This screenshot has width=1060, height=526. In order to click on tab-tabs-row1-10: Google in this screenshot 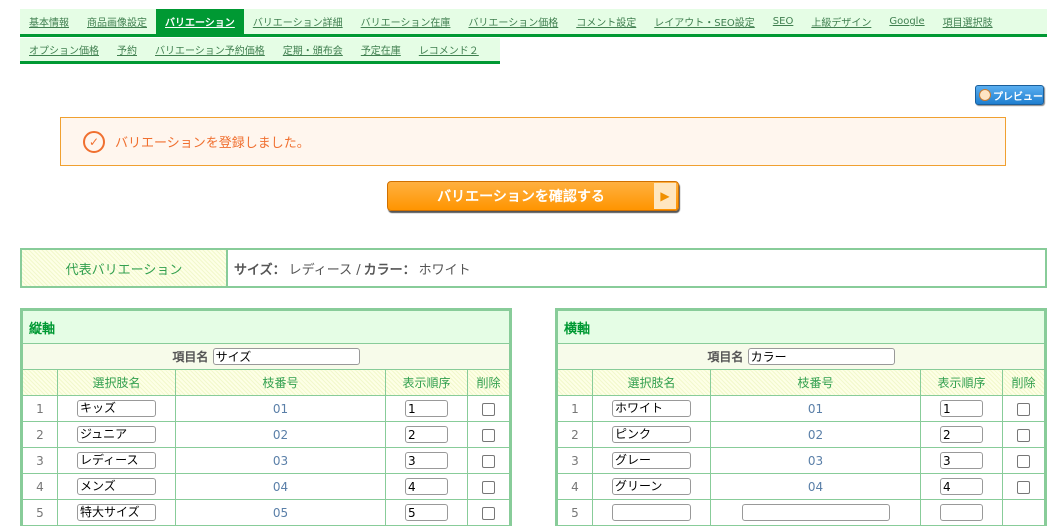, I will do `click(906, 21)`.